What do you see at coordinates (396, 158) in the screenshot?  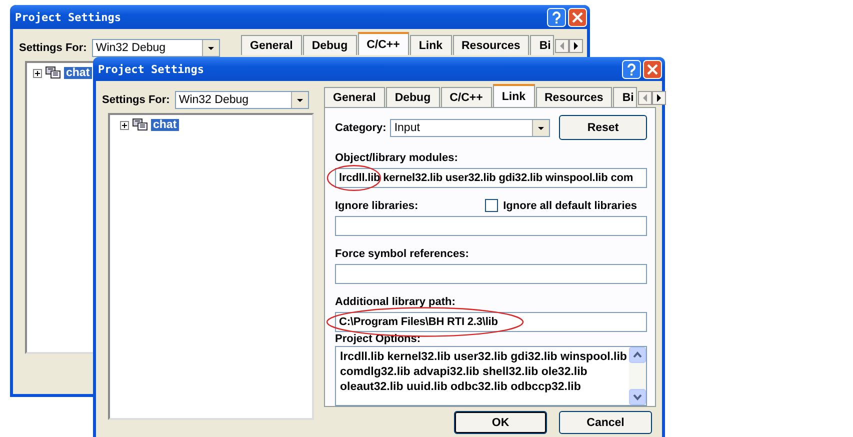 I see `field-label: Object/library modules:` at bounding box center [396, 158].